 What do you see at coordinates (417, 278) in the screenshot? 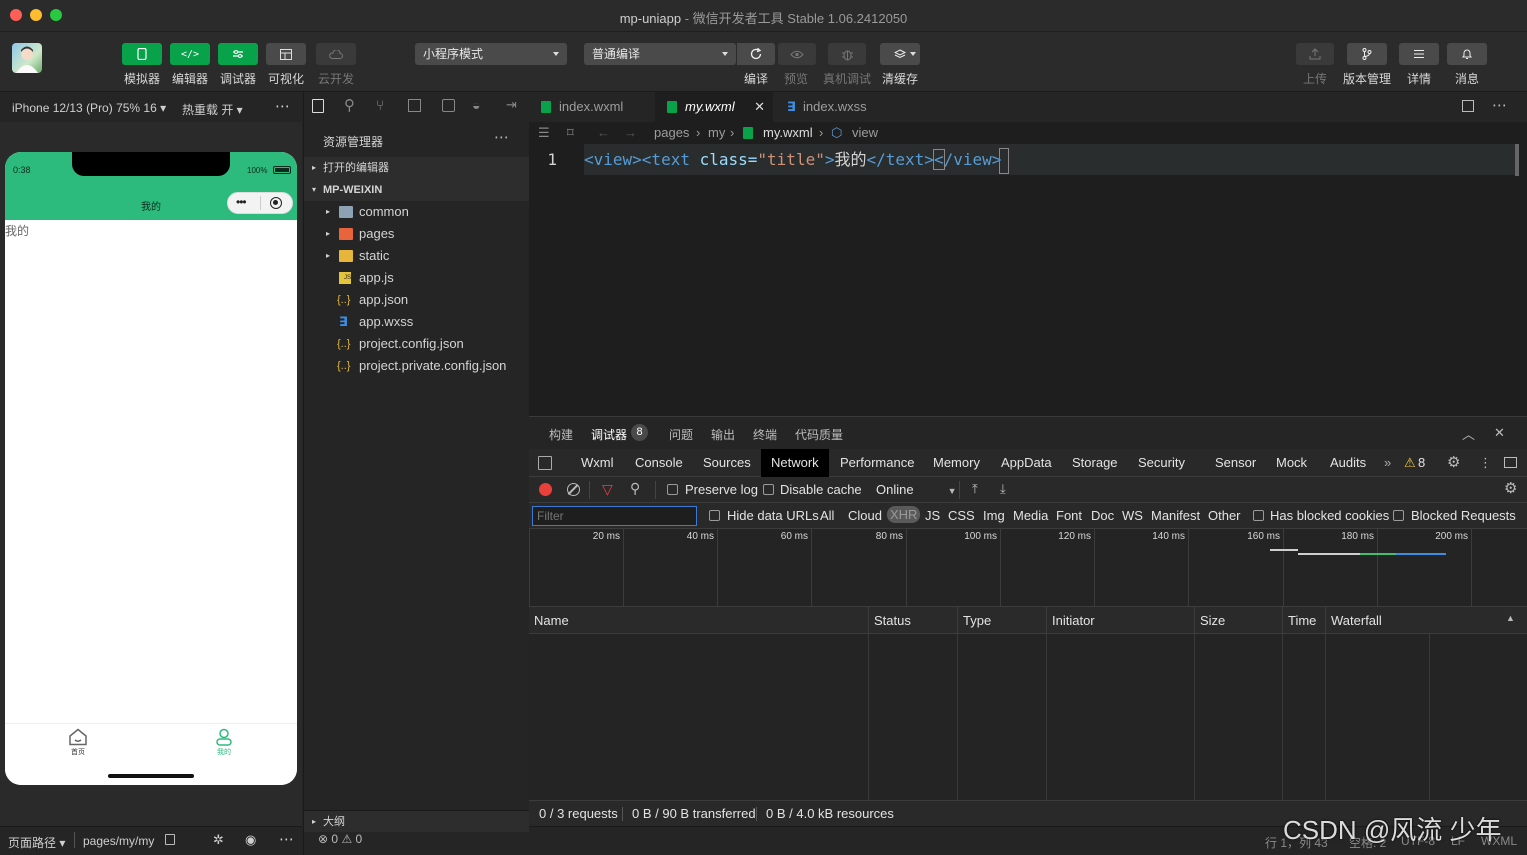
I see `tree-item-app-js: JS app.js` at bounding box center [417, 278].